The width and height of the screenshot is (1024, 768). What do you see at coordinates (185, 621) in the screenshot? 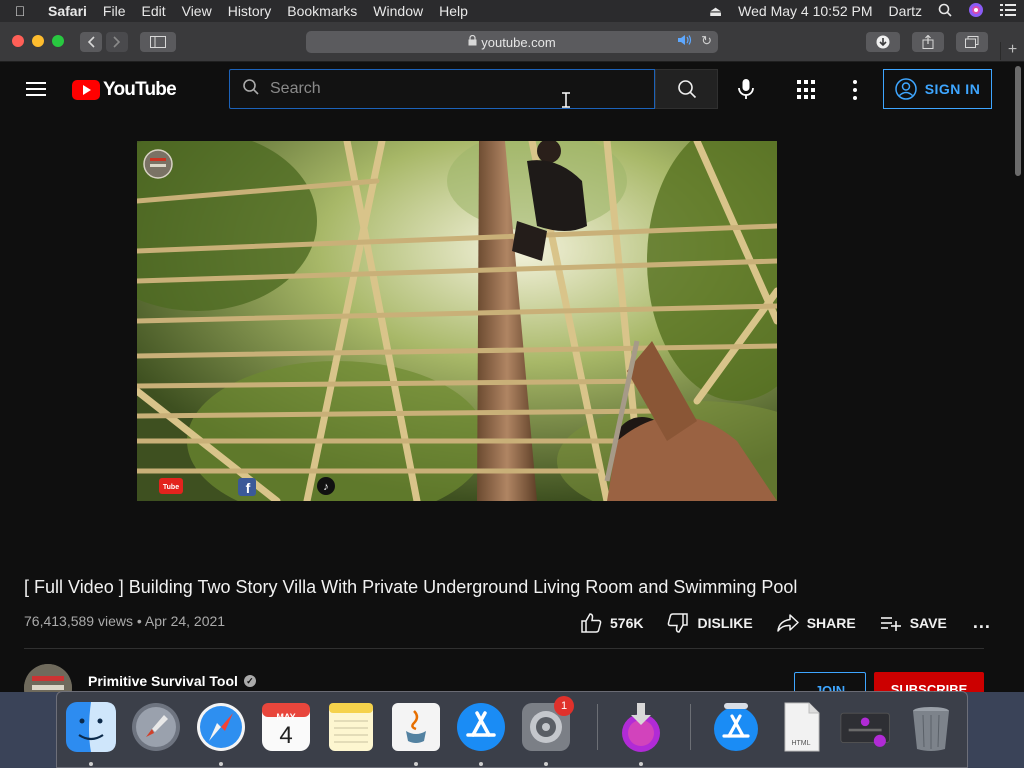
I see `publish-date: Apr 24, 2021` at bounding box center [185, 621].